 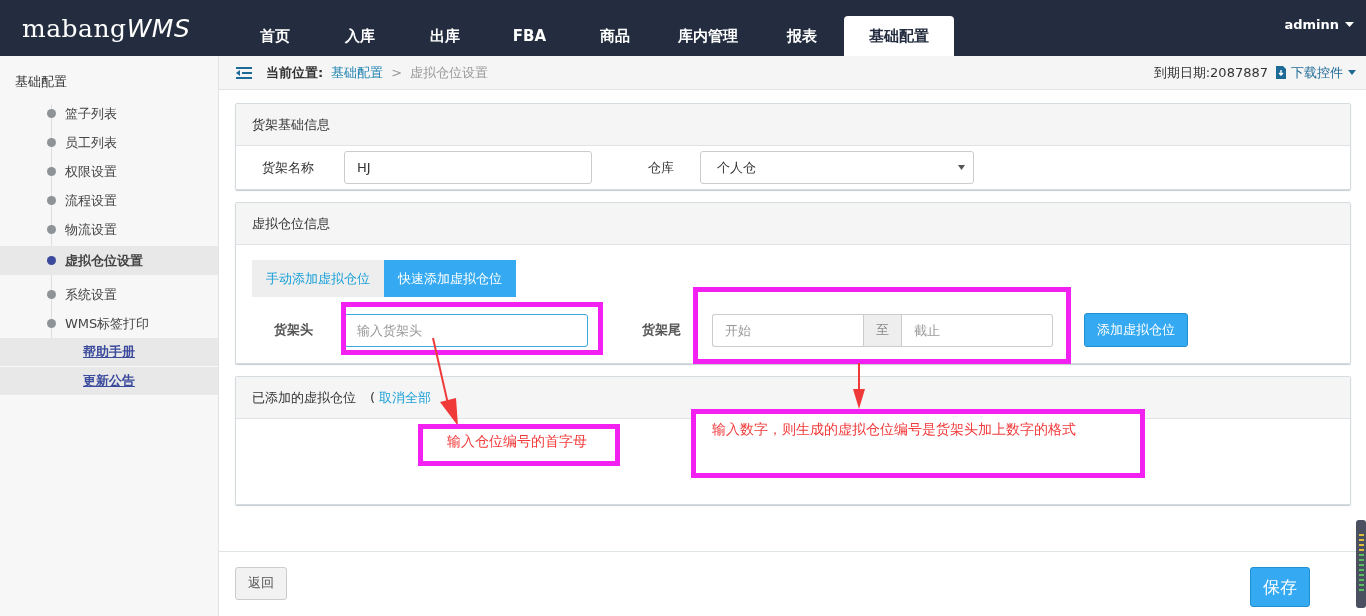 I want to click on range-separator: 至, so click(x=882, y=330).